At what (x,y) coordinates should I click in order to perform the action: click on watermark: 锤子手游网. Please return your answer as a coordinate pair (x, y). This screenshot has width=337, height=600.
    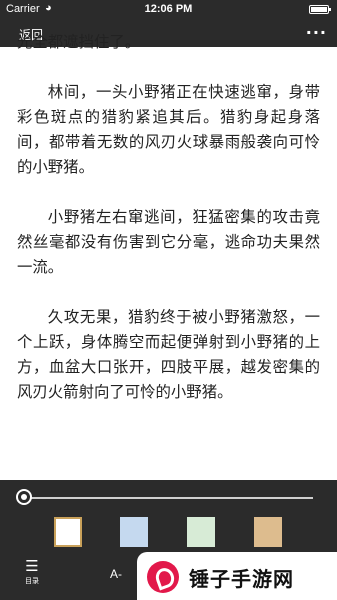
    Looking at the image, I should click on (237, 576).